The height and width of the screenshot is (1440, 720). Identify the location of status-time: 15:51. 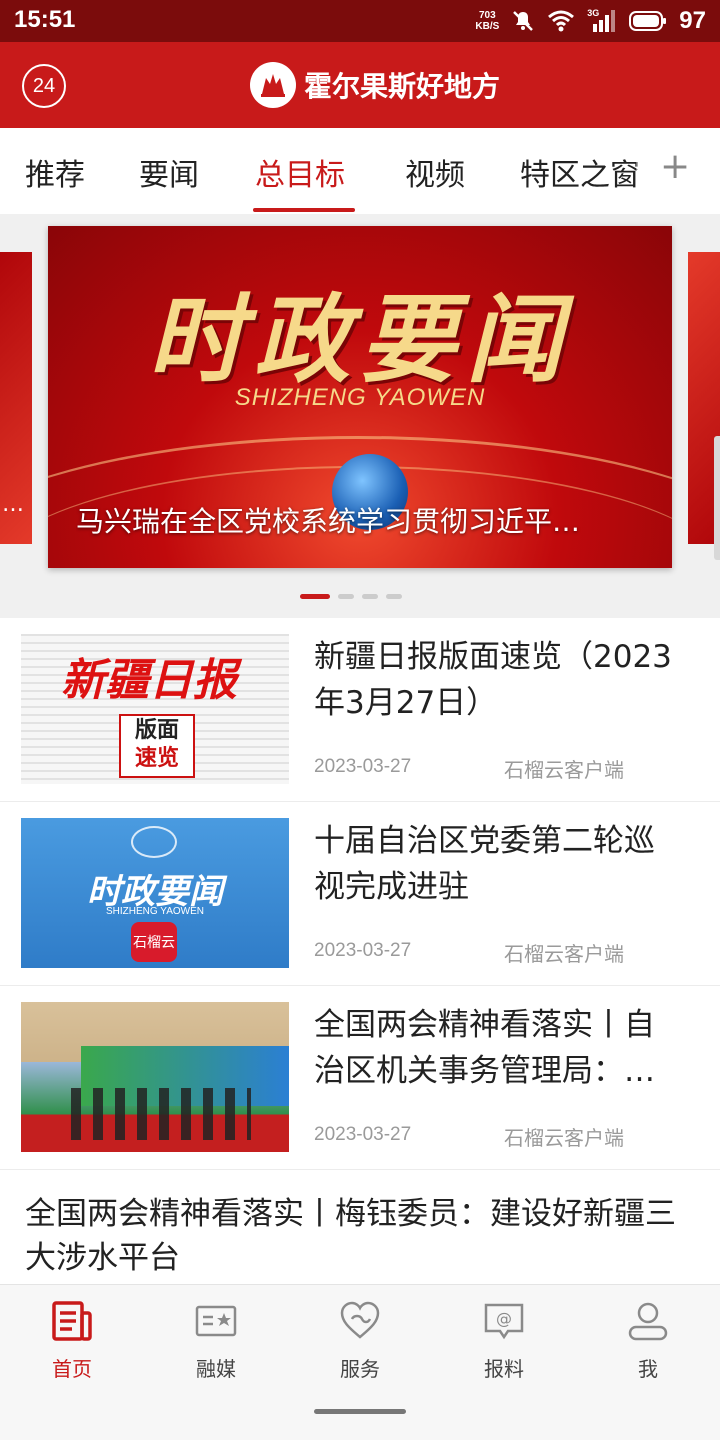
(45, 19).